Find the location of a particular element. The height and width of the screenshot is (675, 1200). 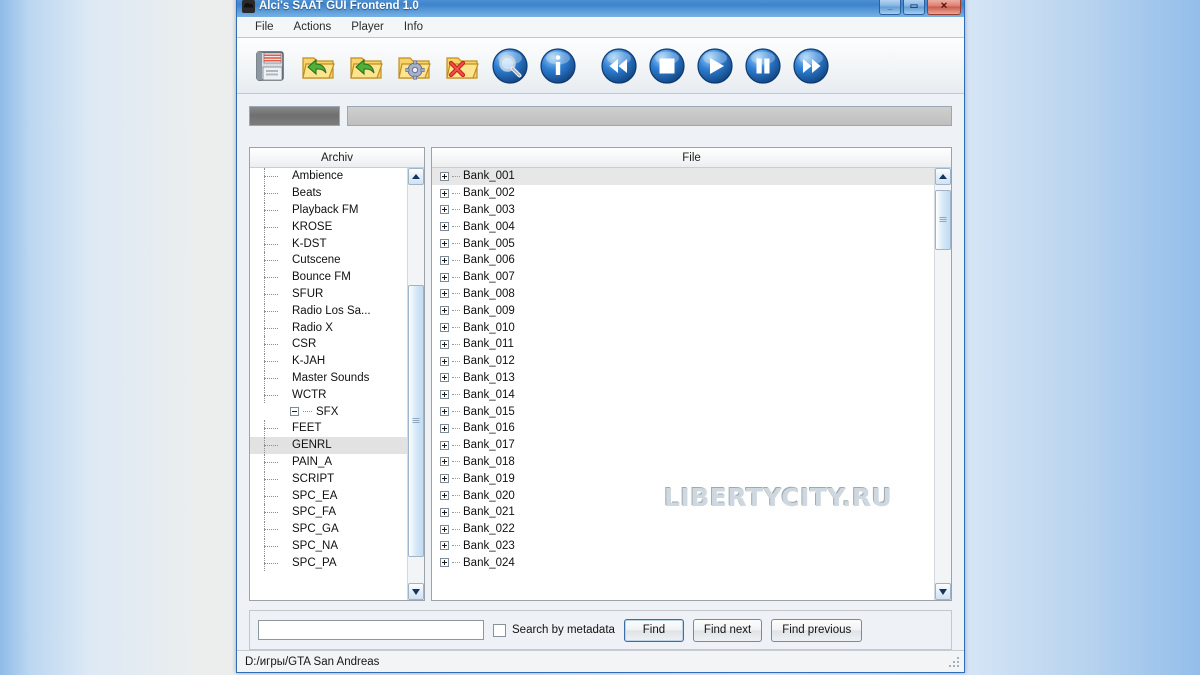

tree-item-playback-fm: Playback FM is located at coordinates (328, 210).